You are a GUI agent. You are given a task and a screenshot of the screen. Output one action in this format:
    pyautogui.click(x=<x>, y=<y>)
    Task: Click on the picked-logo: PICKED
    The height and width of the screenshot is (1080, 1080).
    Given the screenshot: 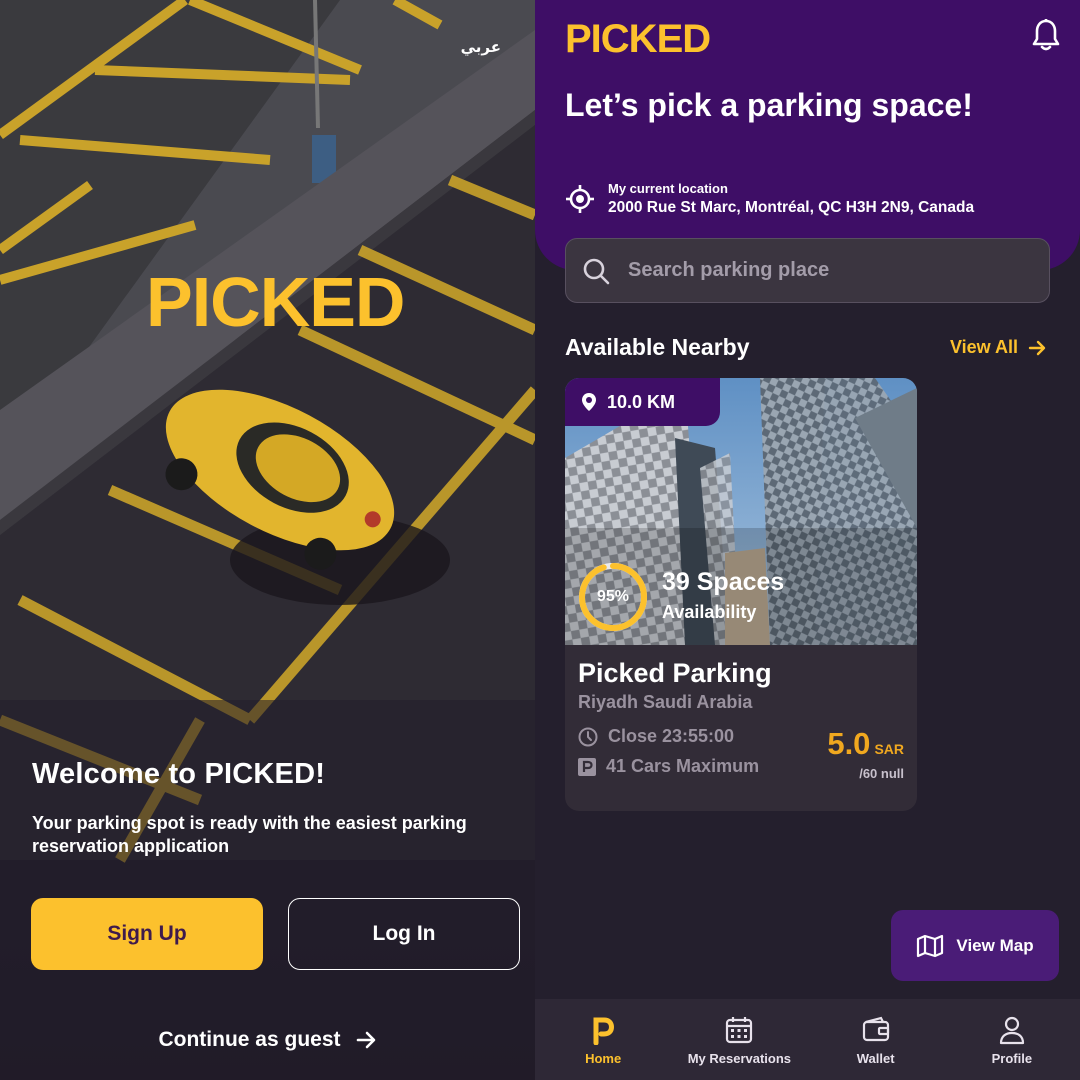 What is the action you would take?
    pyautogui.click(x=275, y=300)
    